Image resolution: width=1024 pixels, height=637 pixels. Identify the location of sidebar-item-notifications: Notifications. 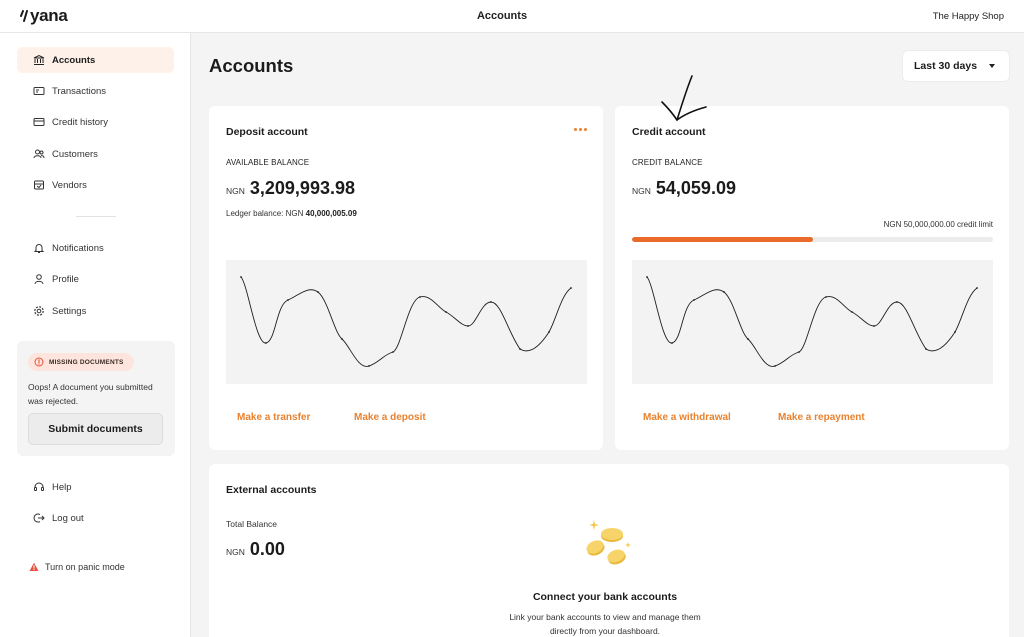
(95, 248).